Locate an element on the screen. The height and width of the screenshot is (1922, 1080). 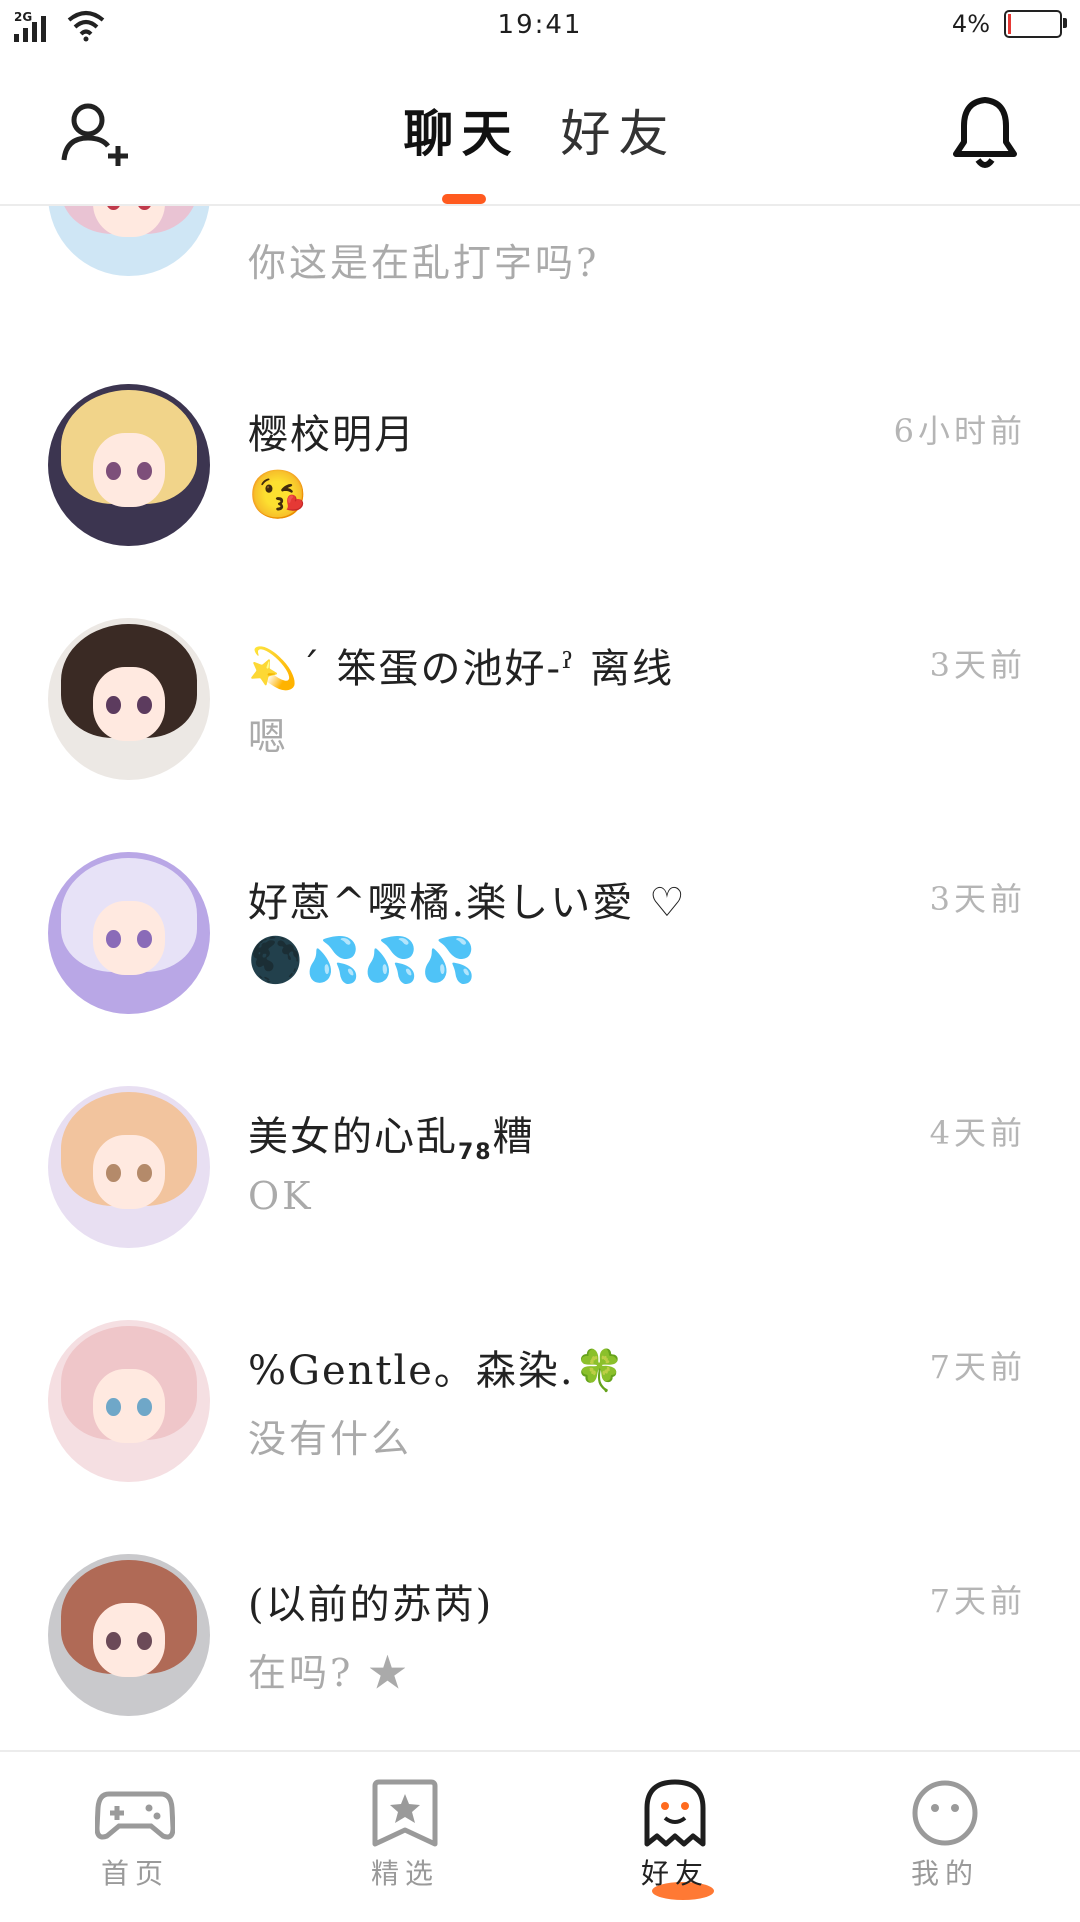
nav-item-home: 首页 is located at coordinates (135, 1837).